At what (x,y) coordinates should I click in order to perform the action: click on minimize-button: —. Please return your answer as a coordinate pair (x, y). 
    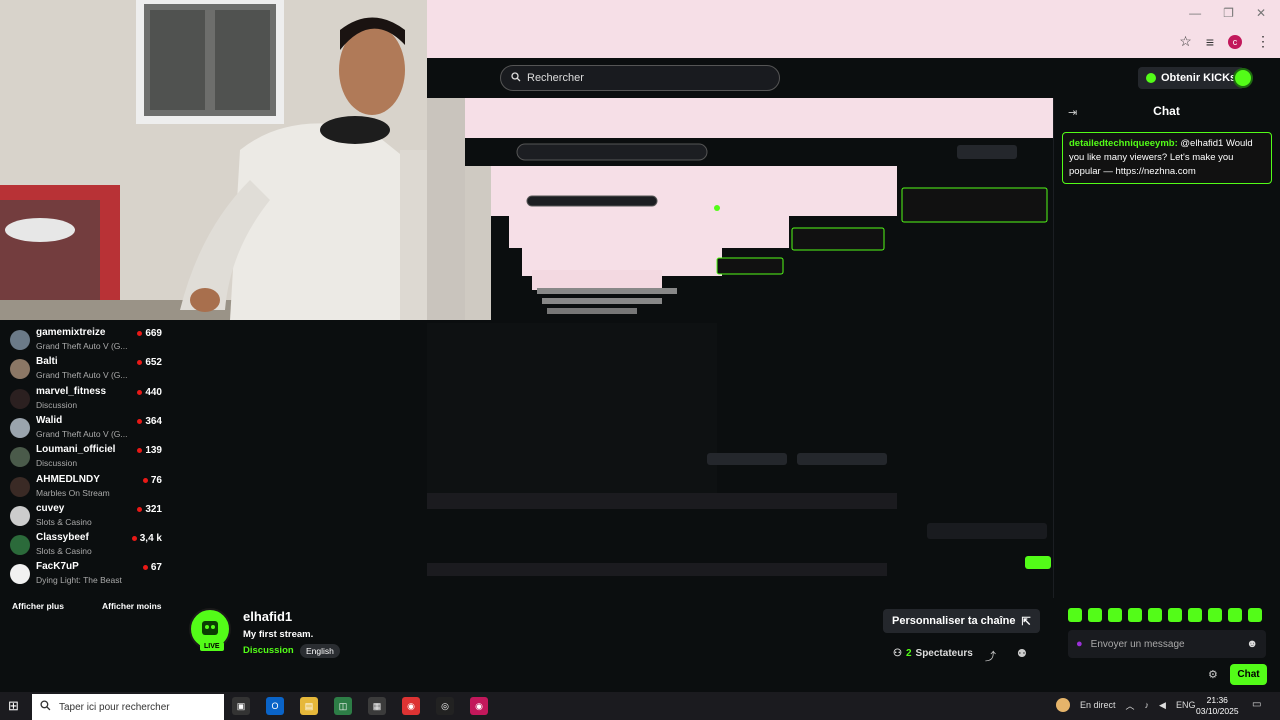
    Looking at the image, I should click on (1195, 13).